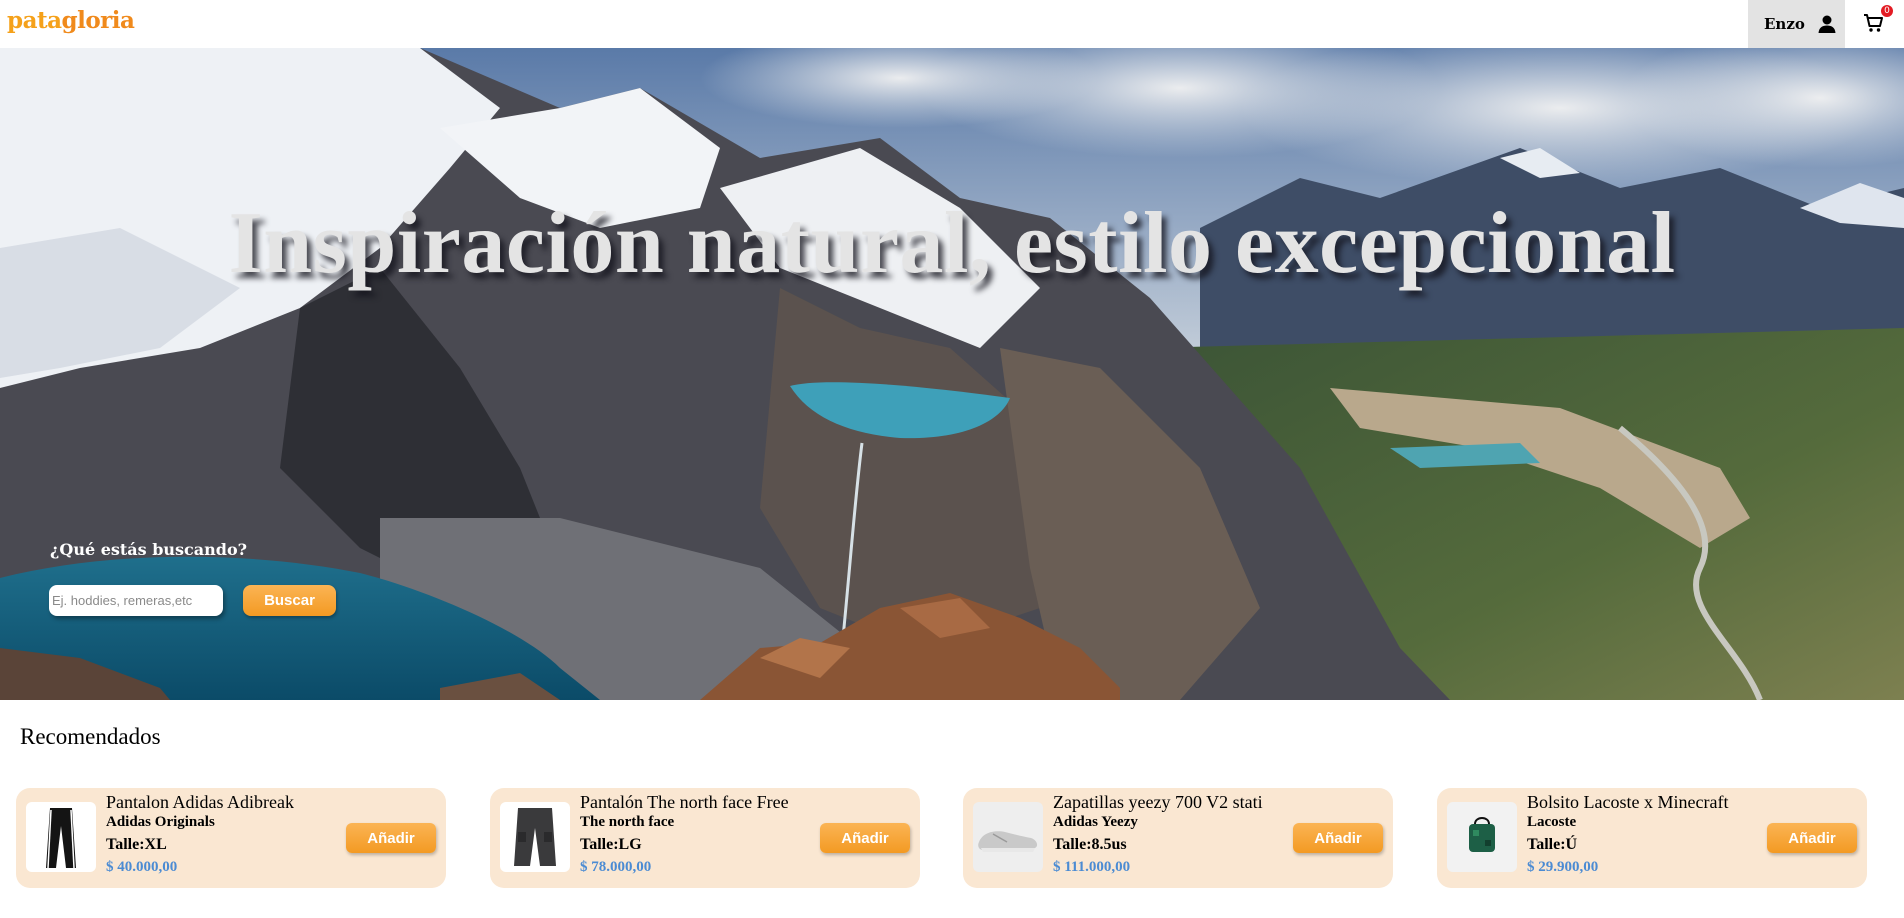 The image size is (1904, 918). What do you see at coordinates (1552, 822) in the screenshot?
I see `product-brand: Lacoste` at bounding box center [1552, 822].